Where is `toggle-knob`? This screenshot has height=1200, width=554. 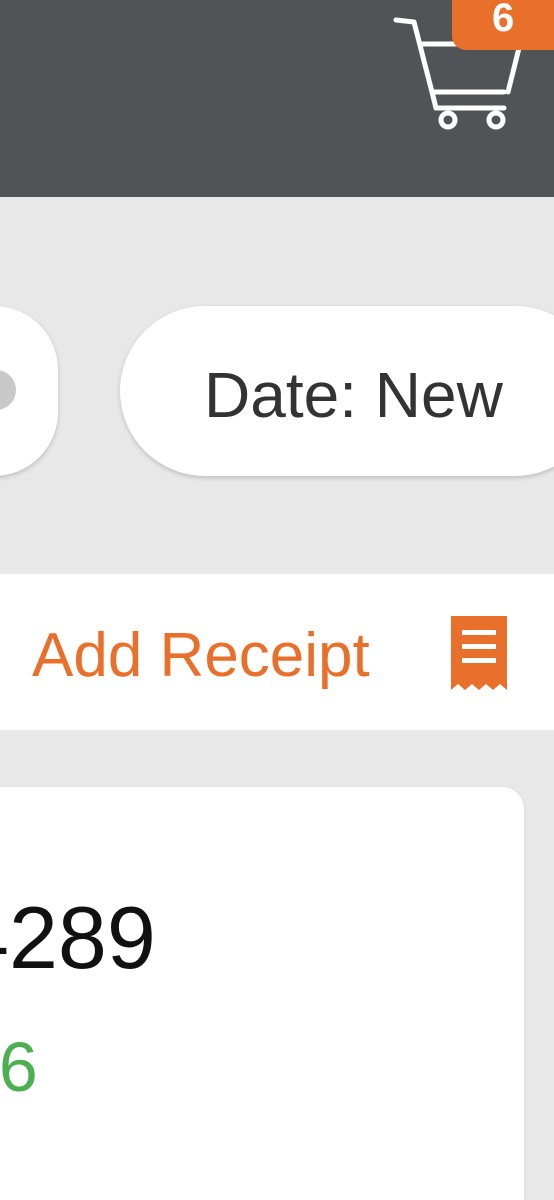 toggle-knob is located at coordinates (8, 390).